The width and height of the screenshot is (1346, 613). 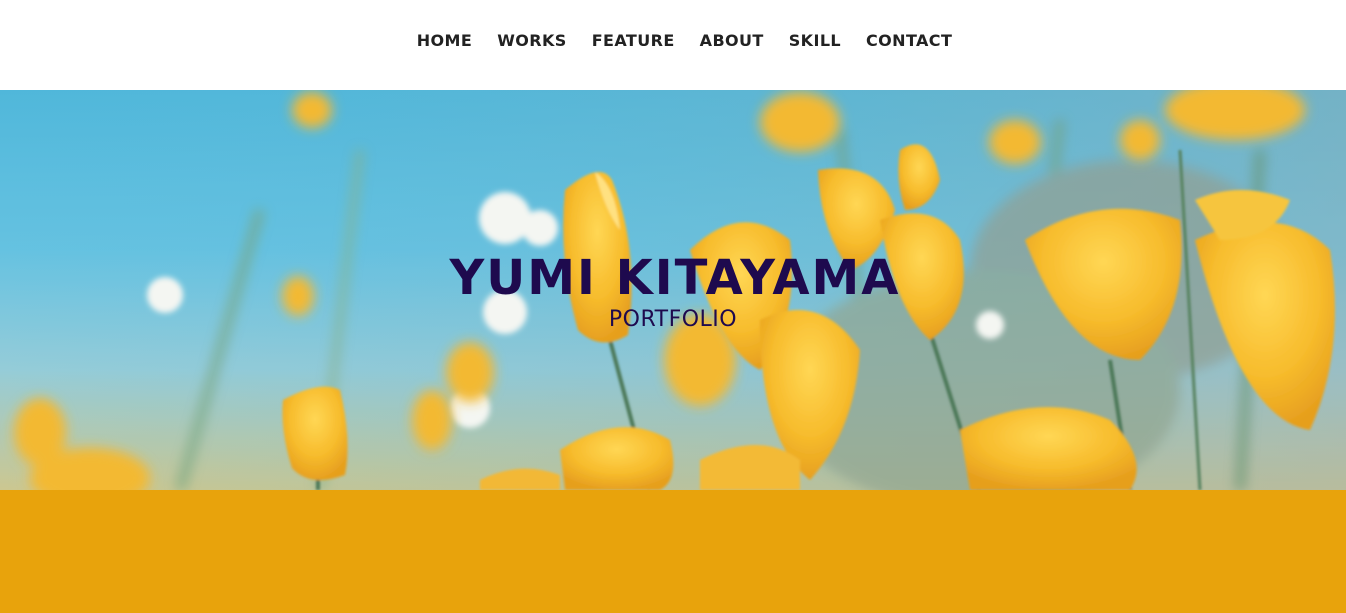 I want to click on nav-item-feature: FEATURE, so click(x=633, y=41).